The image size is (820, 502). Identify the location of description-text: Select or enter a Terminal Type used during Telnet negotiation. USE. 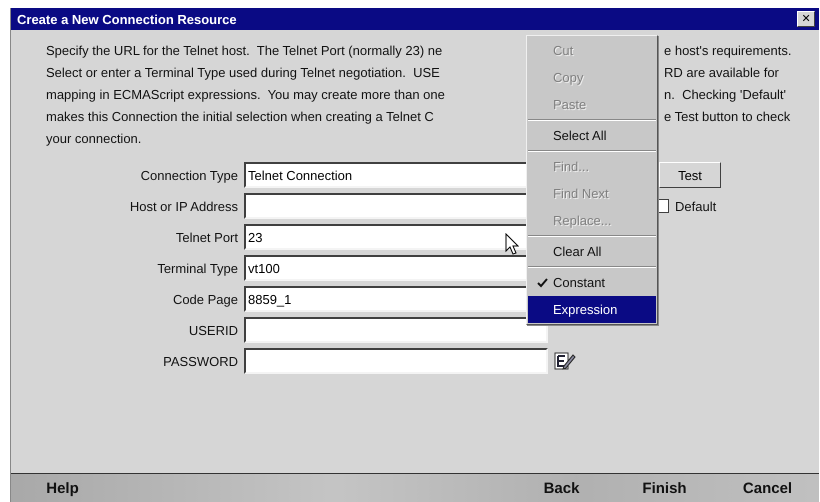
(243, 72).